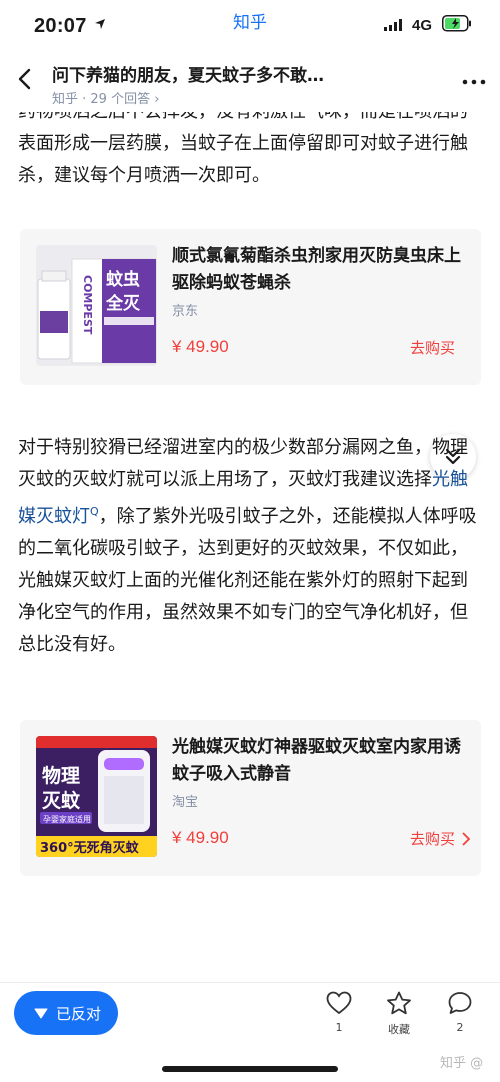 This screenshot has width=500, height=1082. Describe the element at coordinates (185, 311) in the screenshot. I see `product-shop: 京东` at that location.